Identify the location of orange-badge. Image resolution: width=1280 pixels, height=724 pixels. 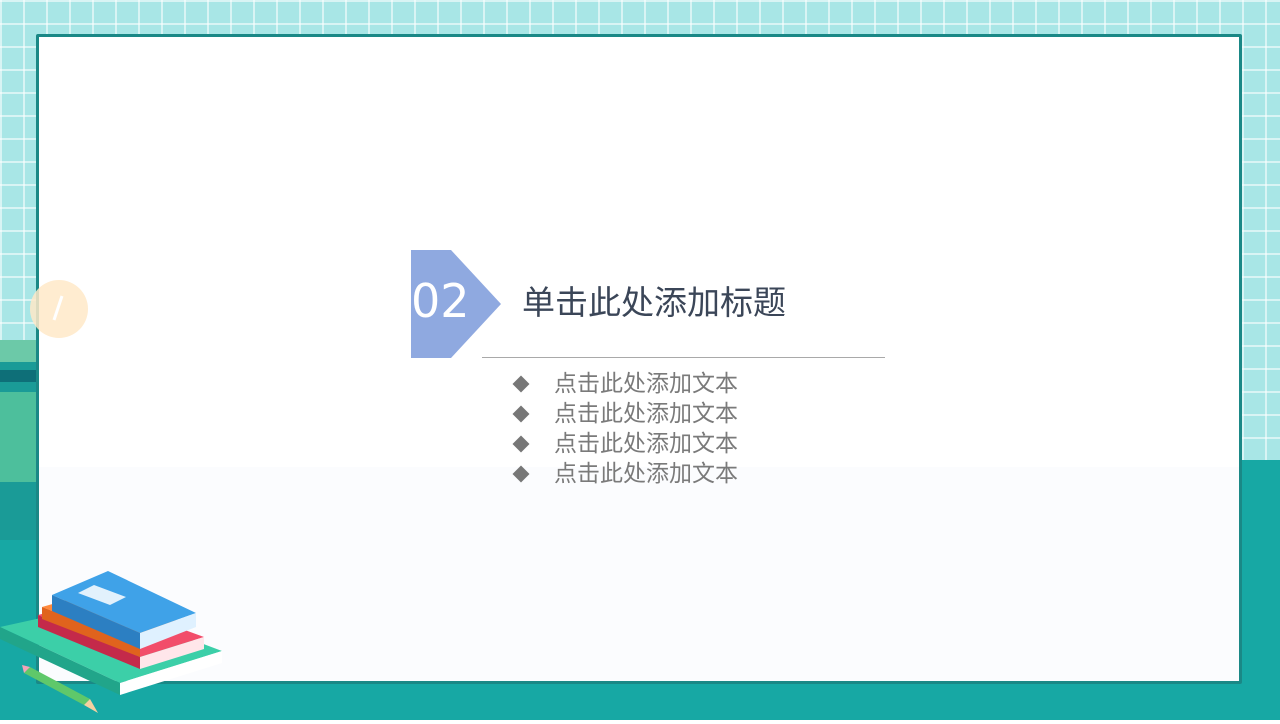
(59, 309).